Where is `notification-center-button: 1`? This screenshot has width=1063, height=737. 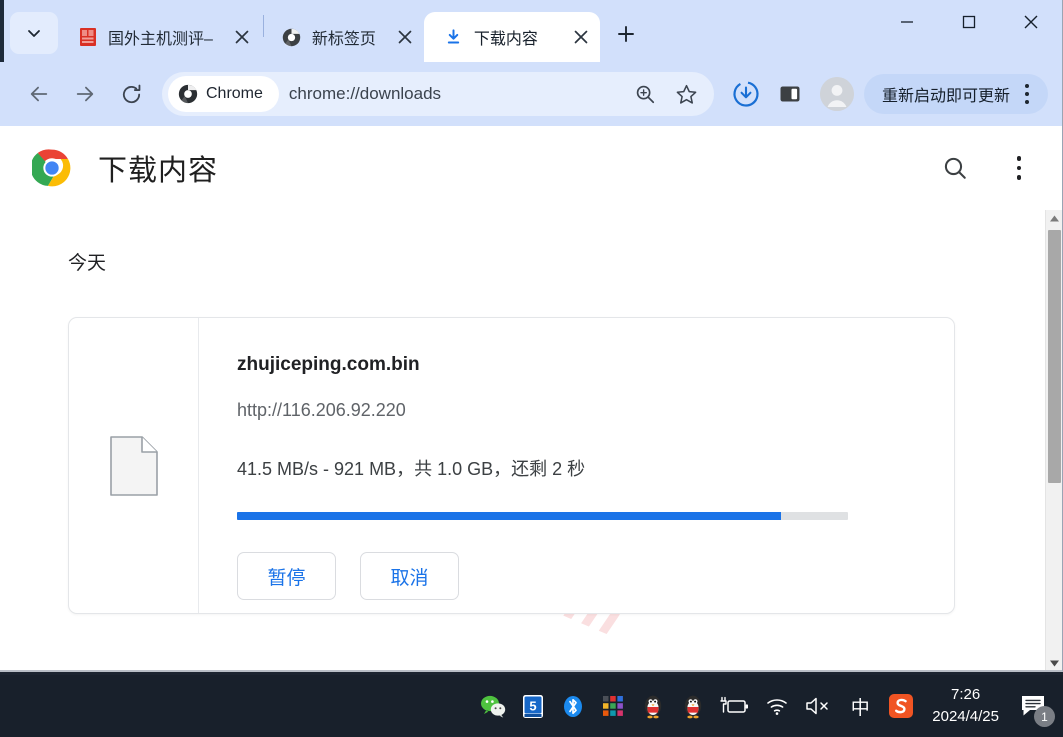
notification-center-button: 1 is located at coordinates (1034, 706).